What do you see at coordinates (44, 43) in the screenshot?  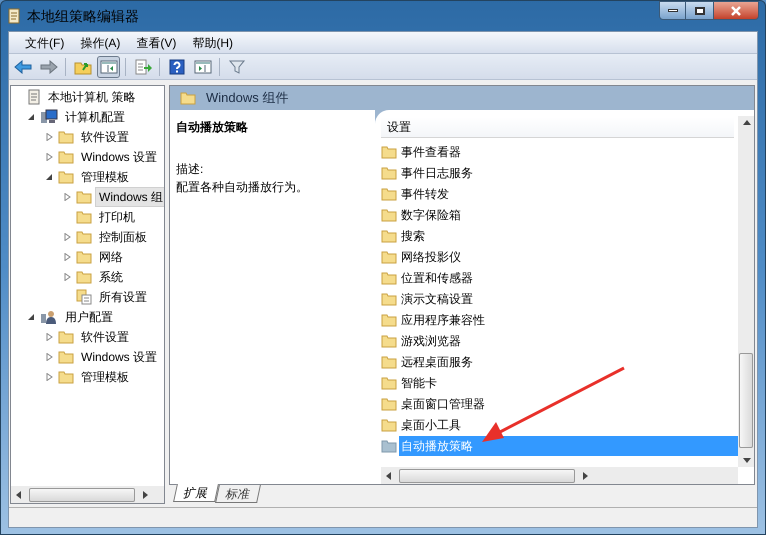 I see `menu-item: 文件(F)` at bounding box center [44, 43].